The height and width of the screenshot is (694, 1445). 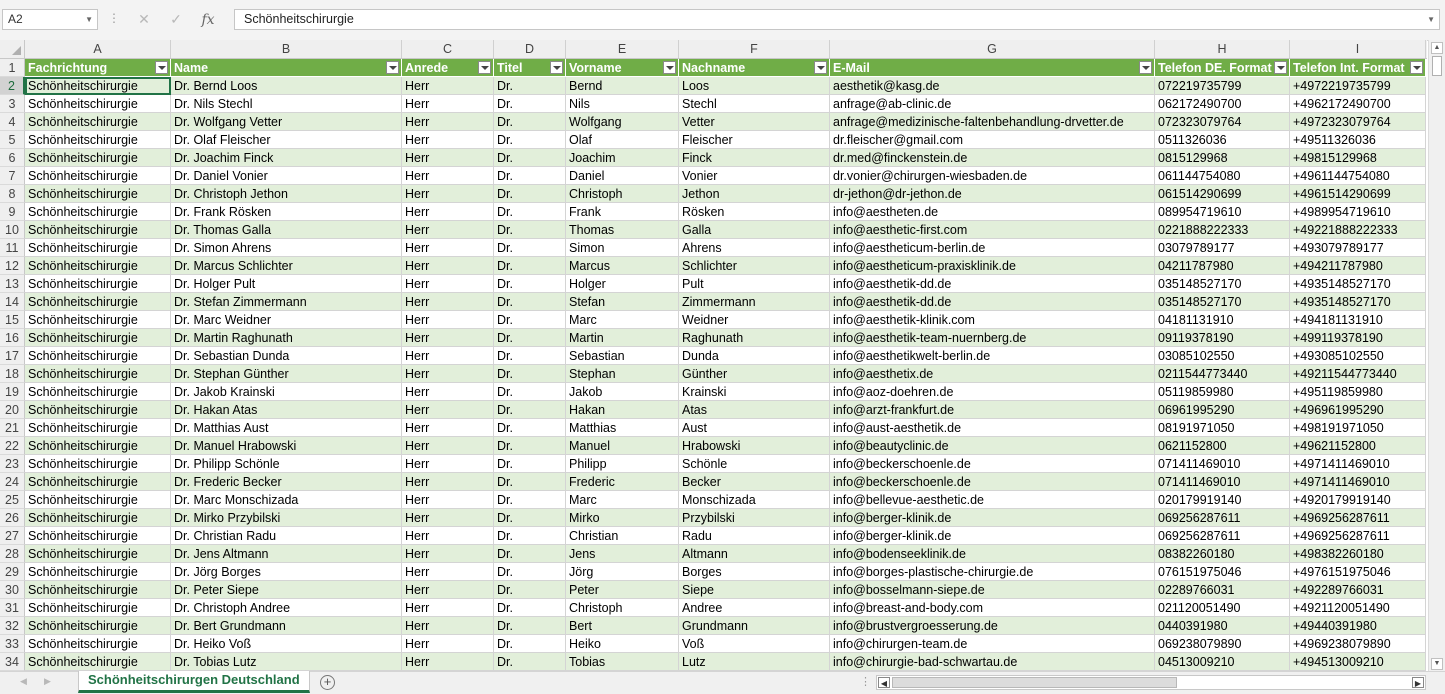 What do you see at coordinates (1437, 66) in the screenshot?
I see `vertical-scroll-thumb` at bounding box center [1437, 66].